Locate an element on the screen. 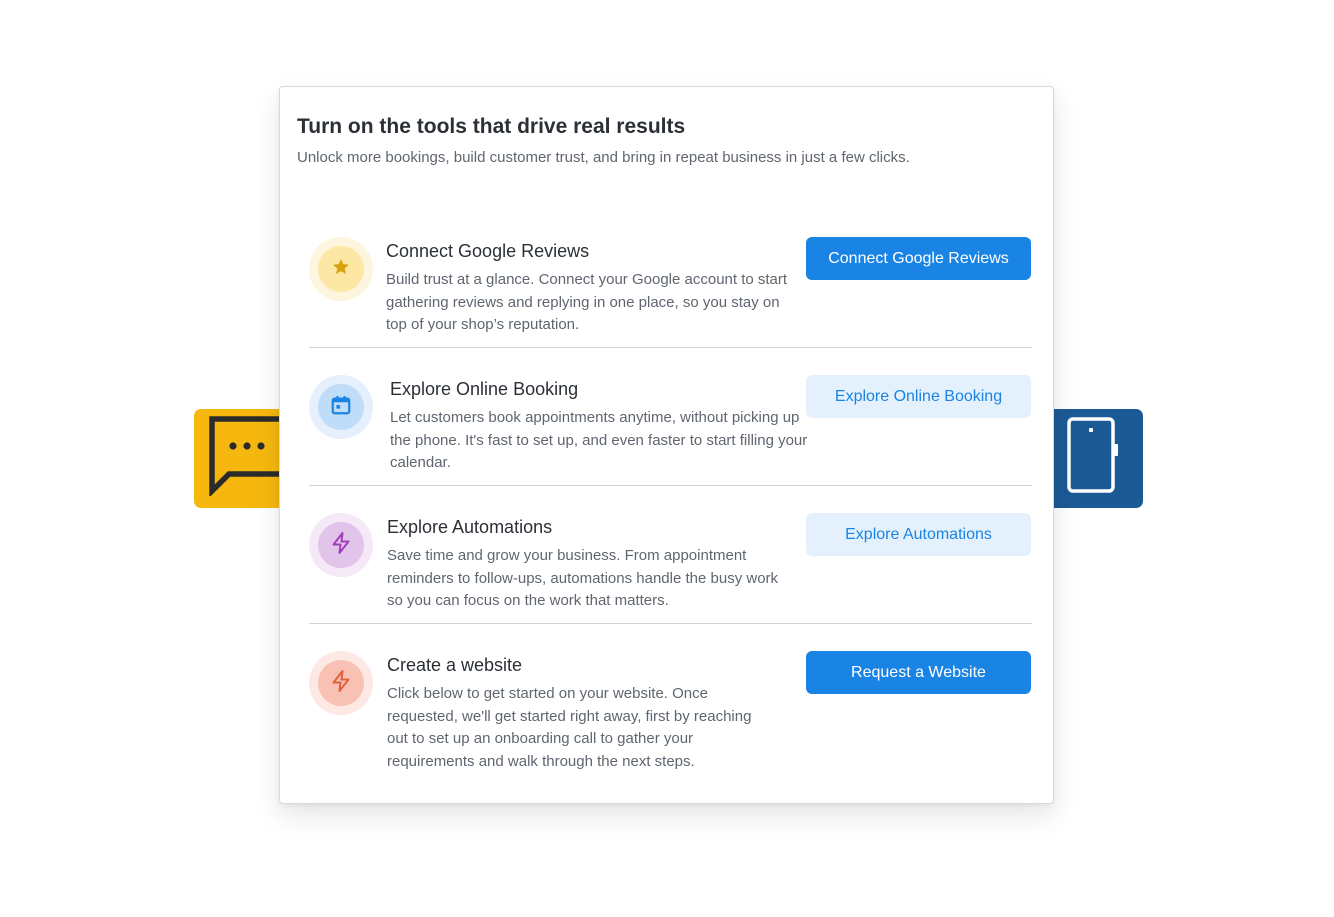 The height and width of the screenshot is (917, 1334). automations-title: Explore Automations is located at coordinates (470, 527).